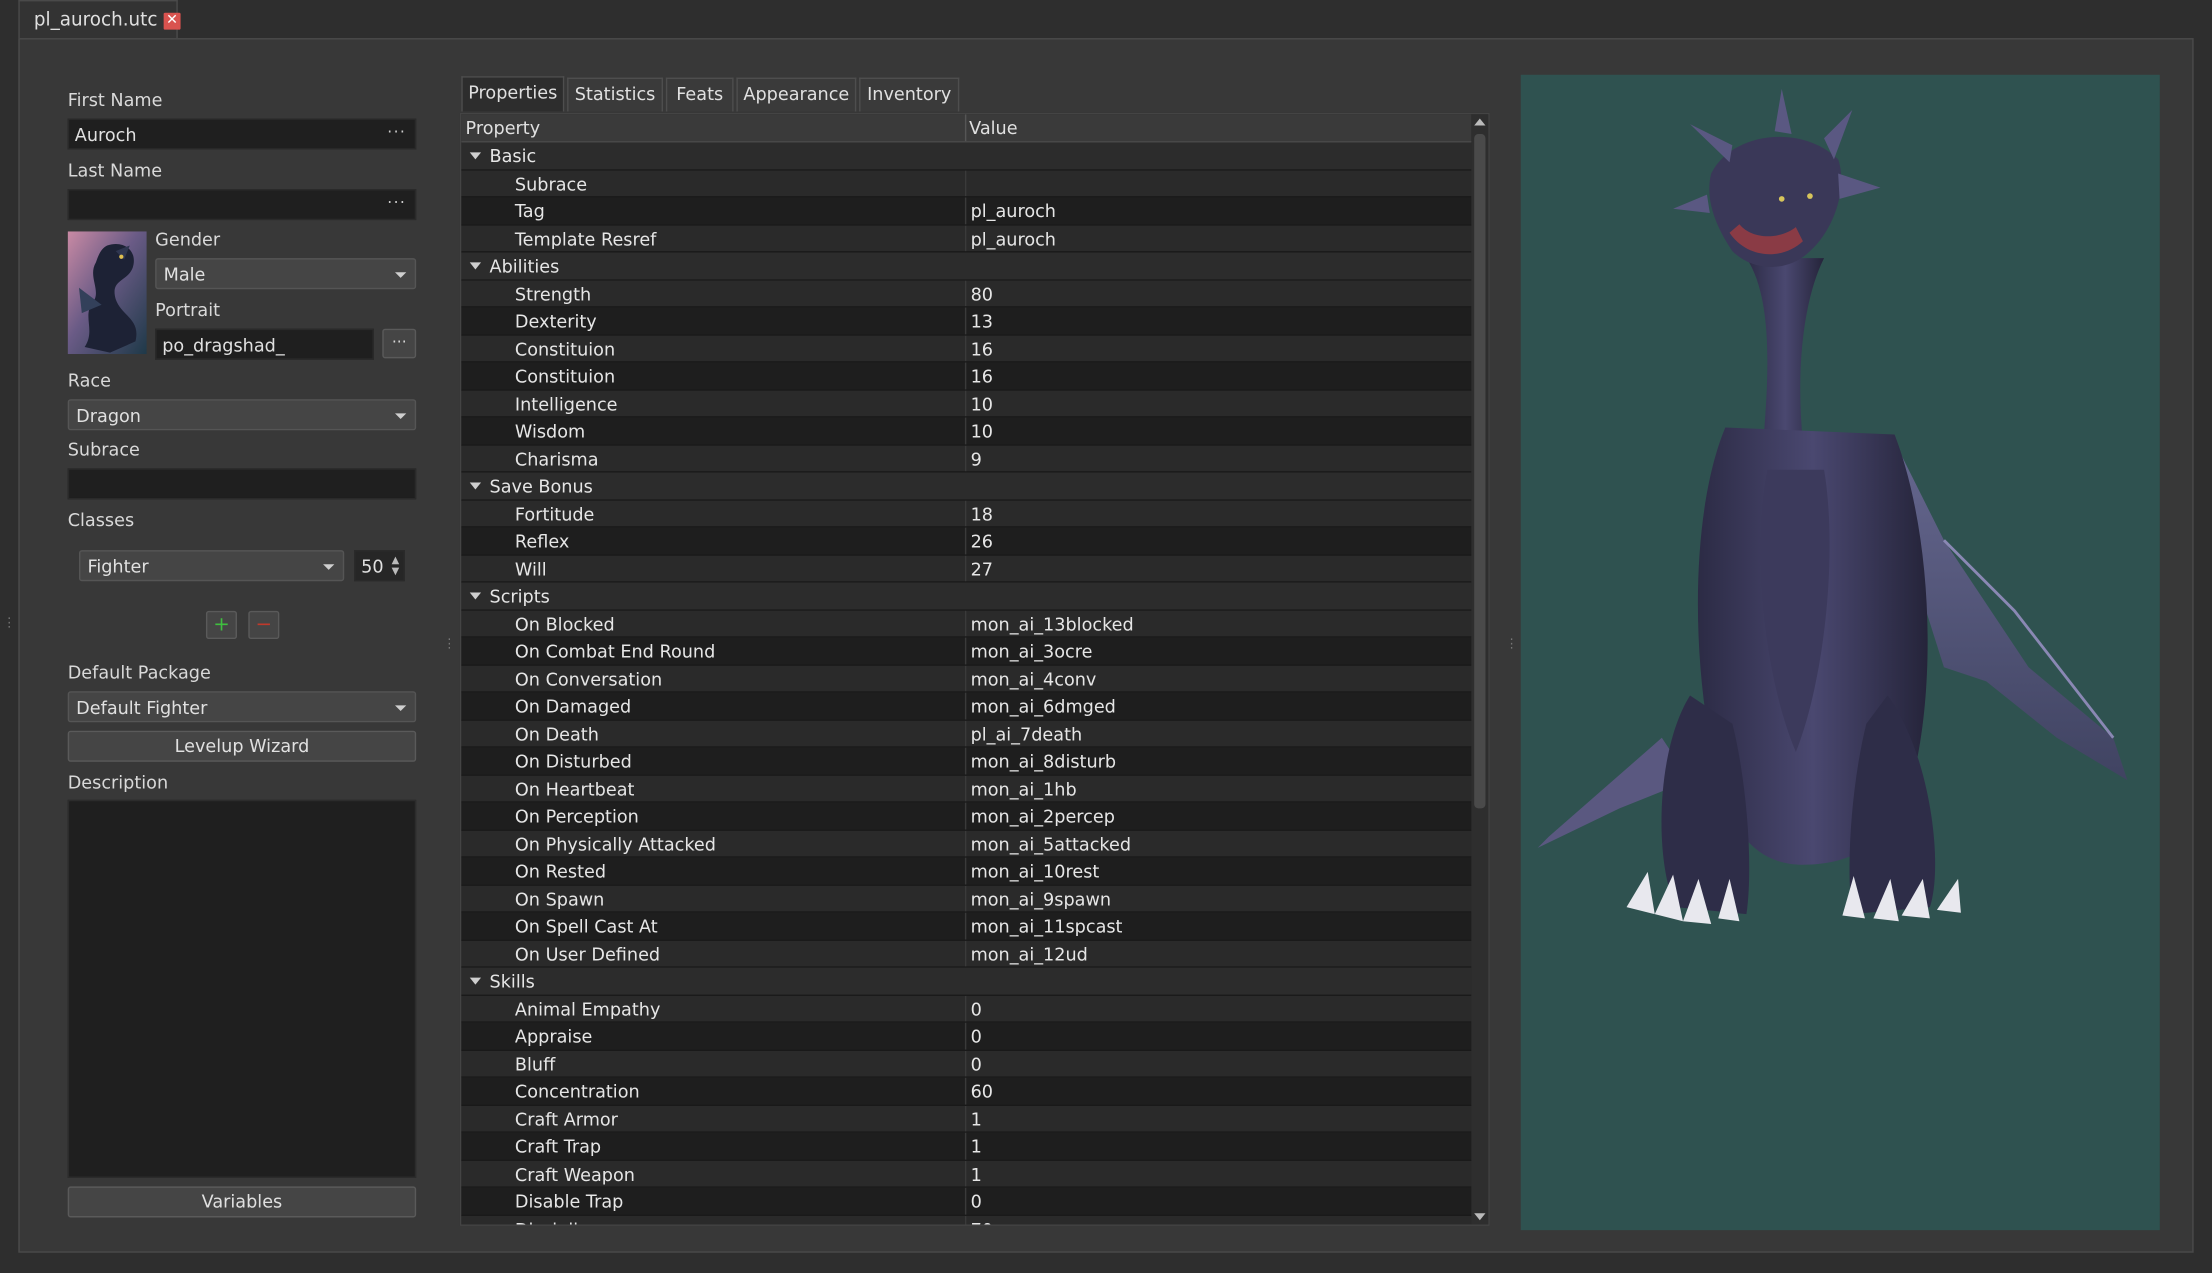 This screenshot has width=2212, height=1273. Describe the element at coordinates (966, 1009) in the screenshot. I see `table-row: Animal Empathy 0` at that location.